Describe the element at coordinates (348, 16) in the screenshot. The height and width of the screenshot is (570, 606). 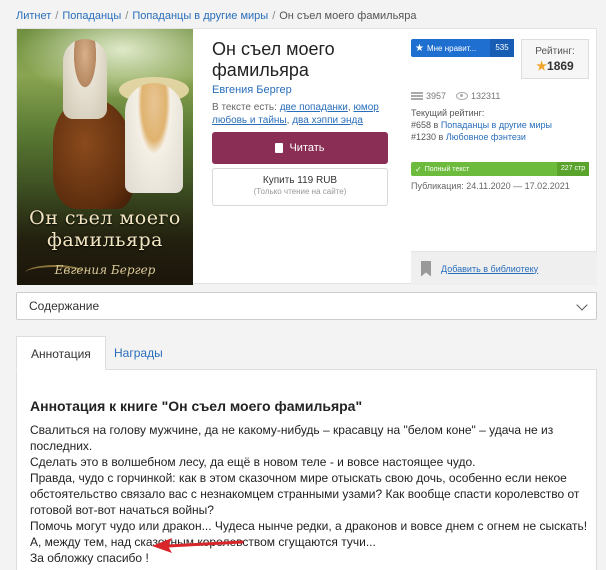
I see `breadcrumb-current: Он съел моего фамильяра` at that location.